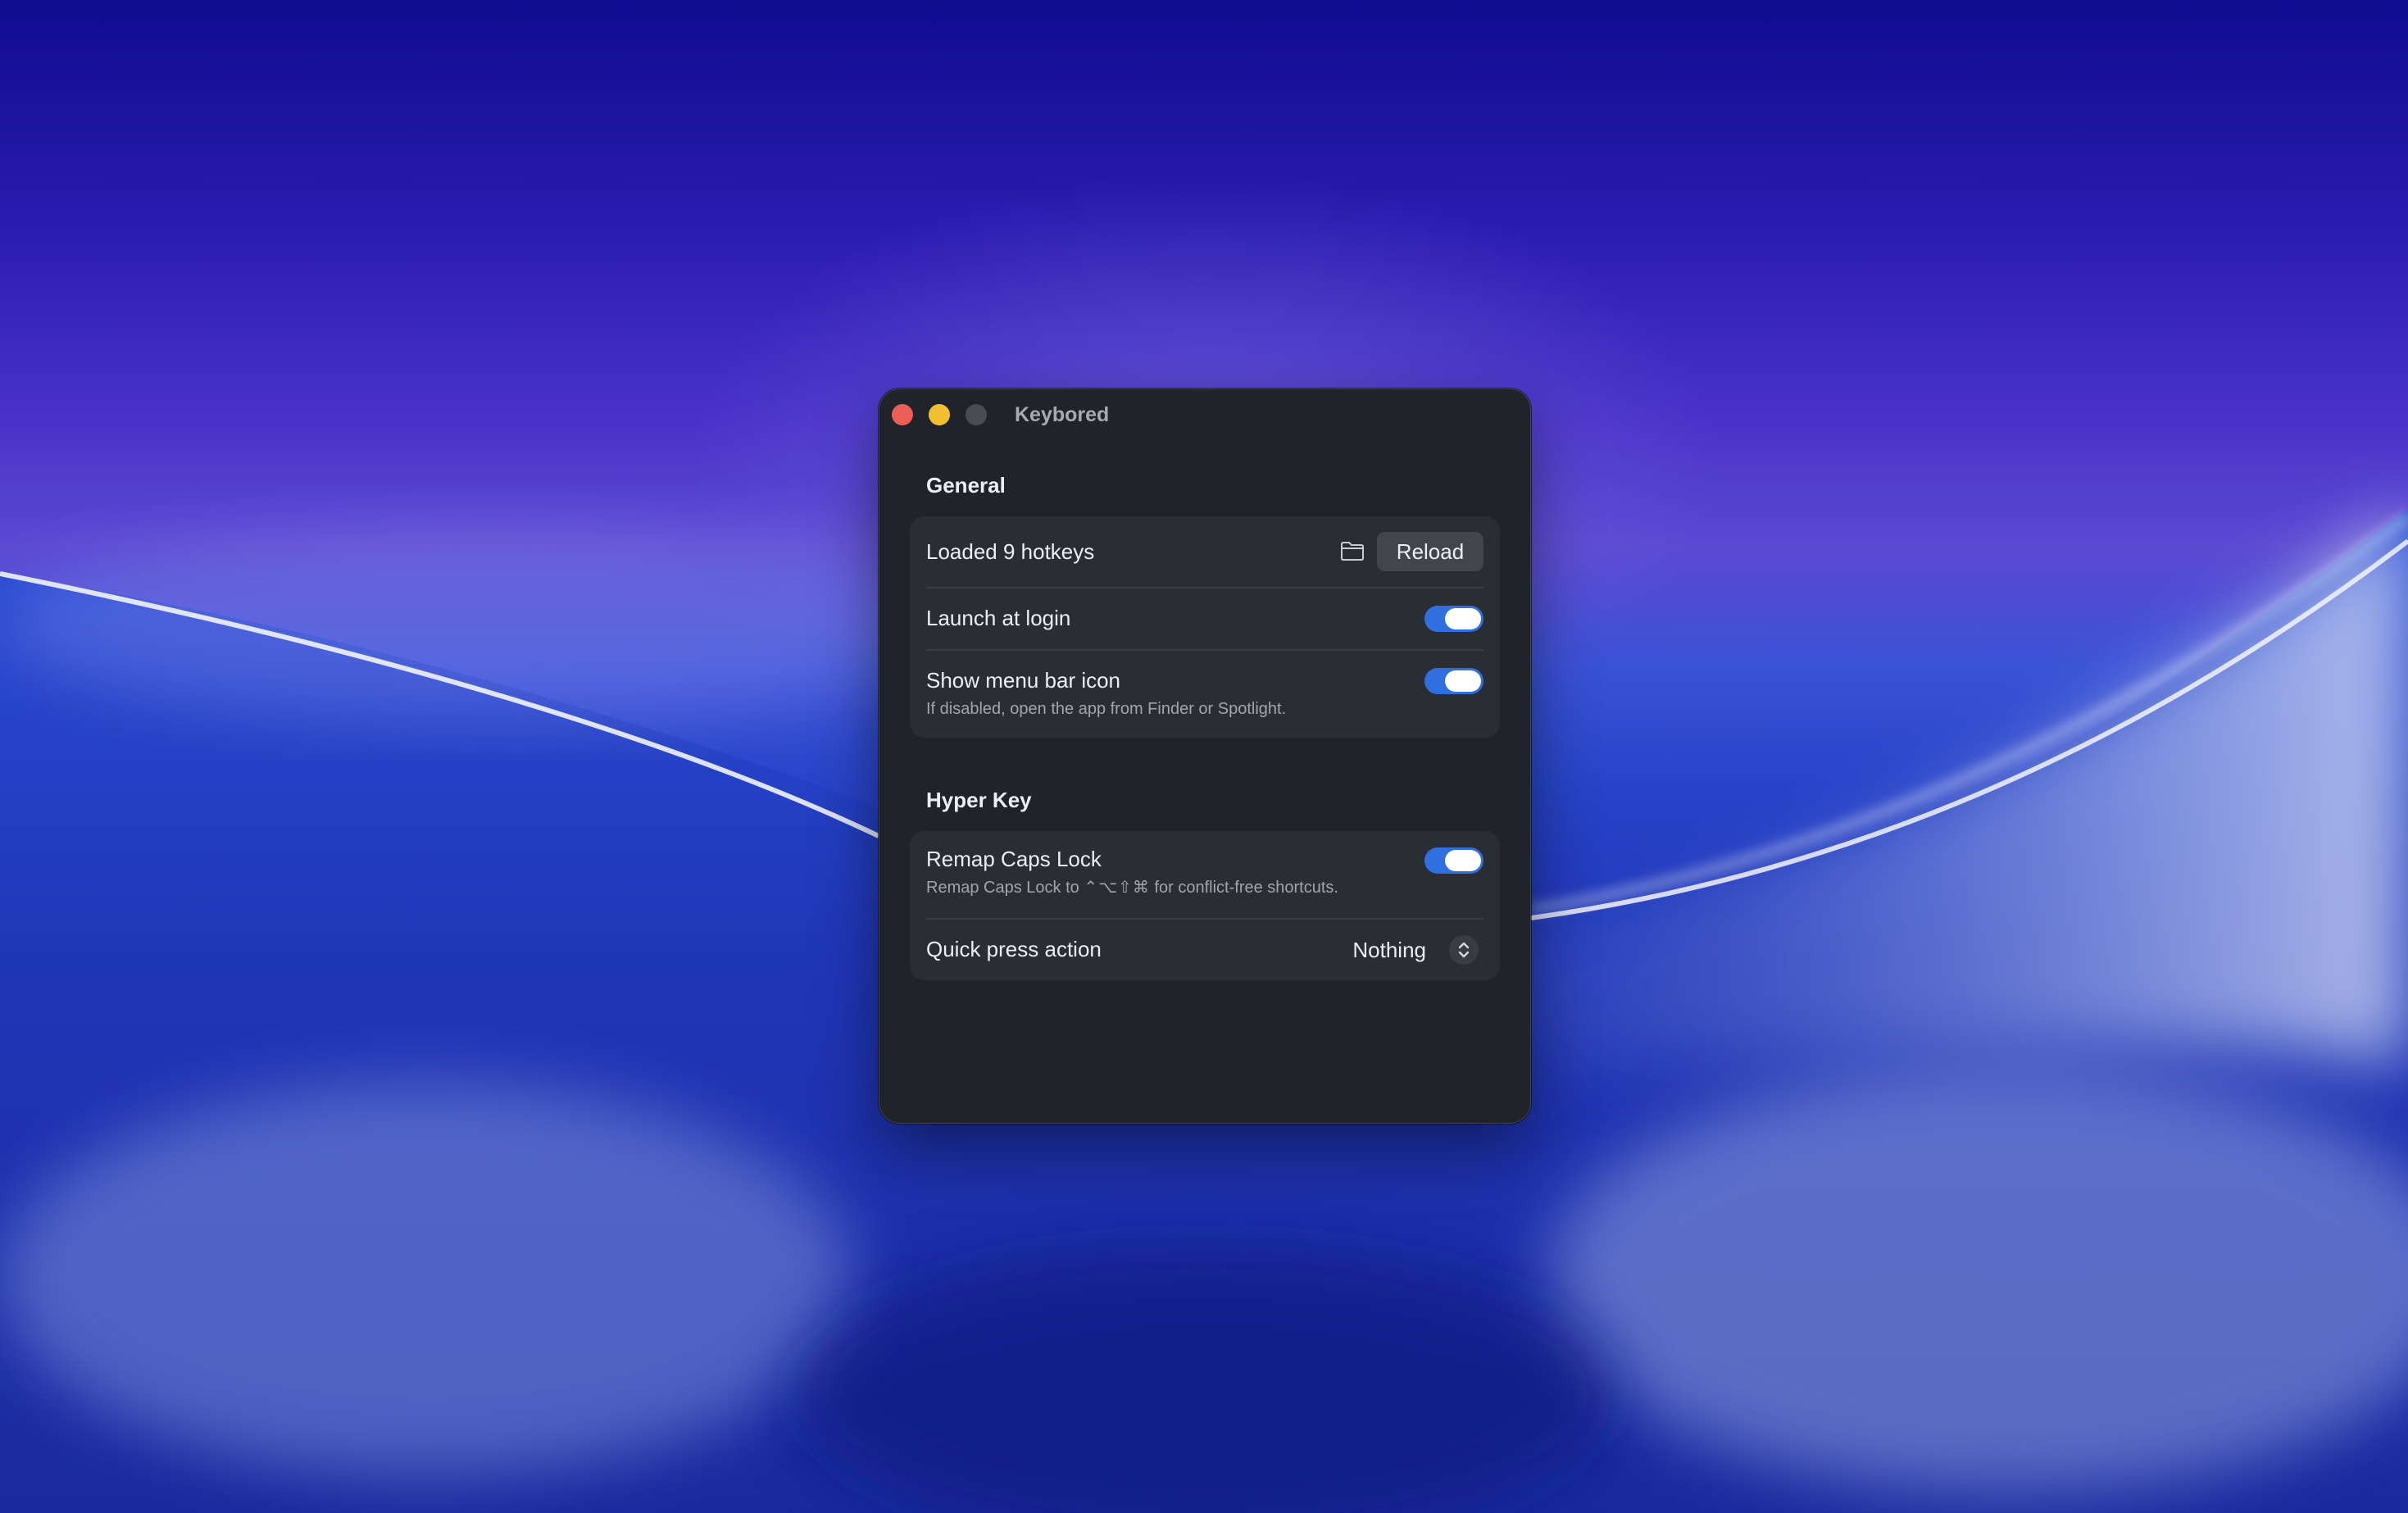 The height and width of the screenshot is (1513, 2408). I want to click on chevron-up-down-icon, so click(1464, 950).